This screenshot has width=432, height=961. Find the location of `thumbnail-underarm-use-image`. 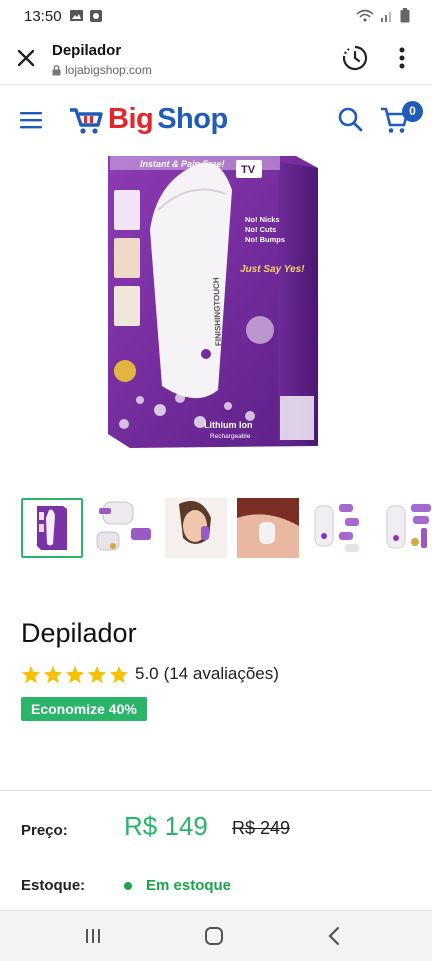

thumbnail-underarm-use-image is located at coordinates (268, 528).